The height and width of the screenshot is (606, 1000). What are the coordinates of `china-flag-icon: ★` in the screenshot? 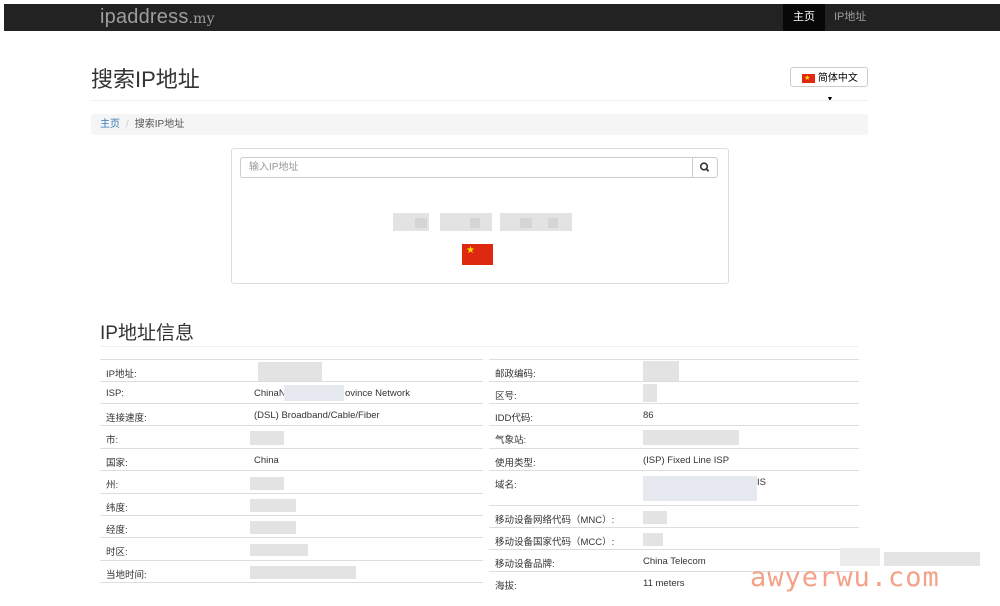 It's located at (809, 78).